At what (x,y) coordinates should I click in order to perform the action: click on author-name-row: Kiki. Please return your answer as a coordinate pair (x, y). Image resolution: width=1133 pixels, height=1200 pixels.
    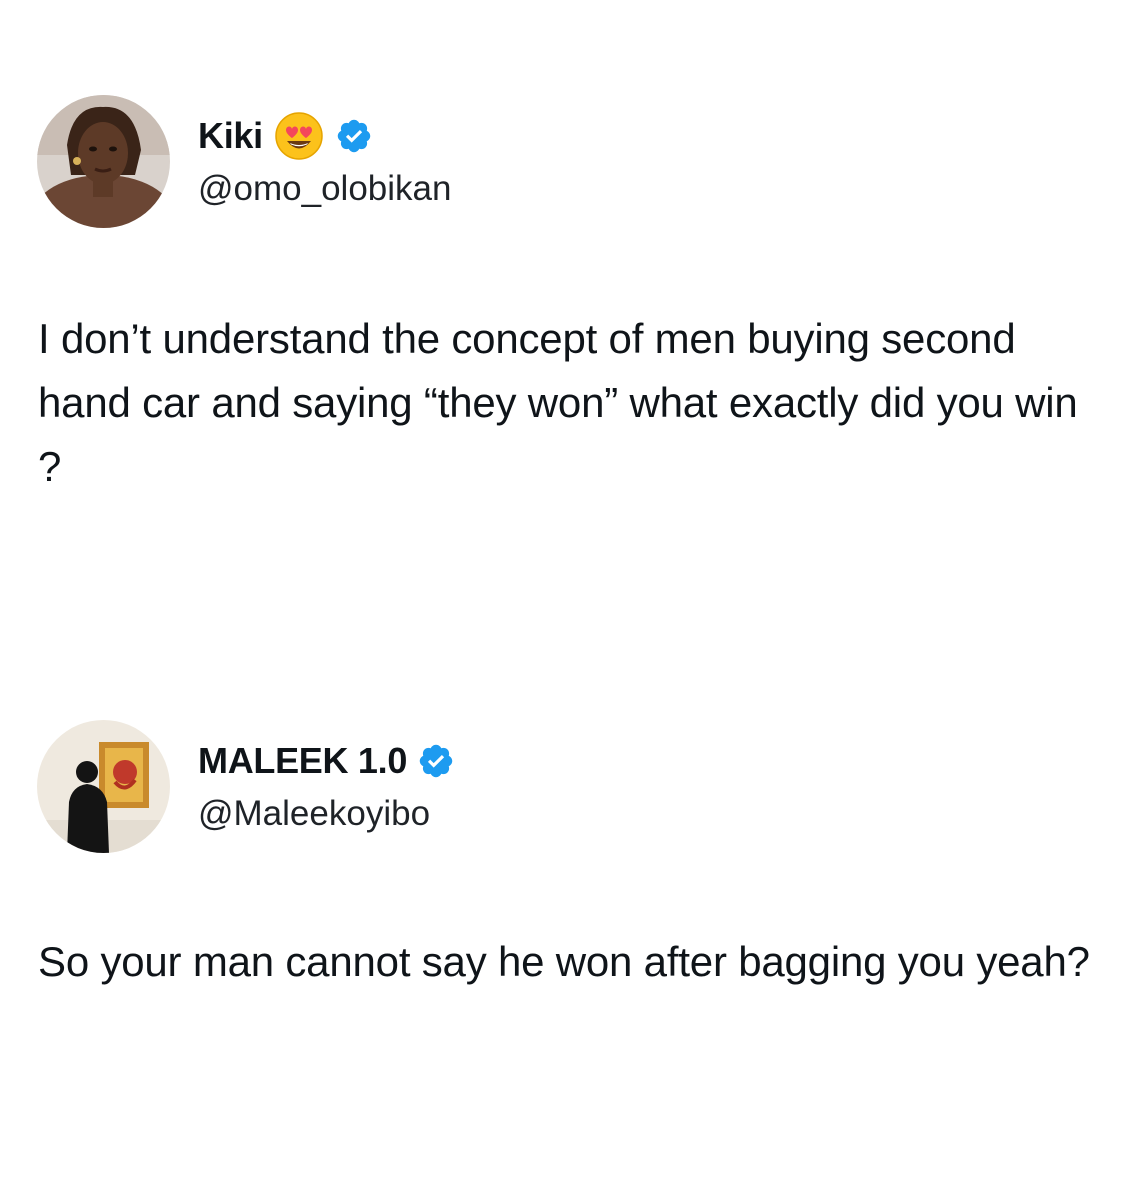
    Looking at the image, I should click on (285, 136).